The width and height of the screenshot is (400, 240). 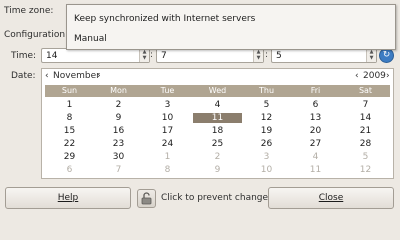 I want to click on minutes-spin-arrows: ▲ ▼, so click(x=258, y=55).